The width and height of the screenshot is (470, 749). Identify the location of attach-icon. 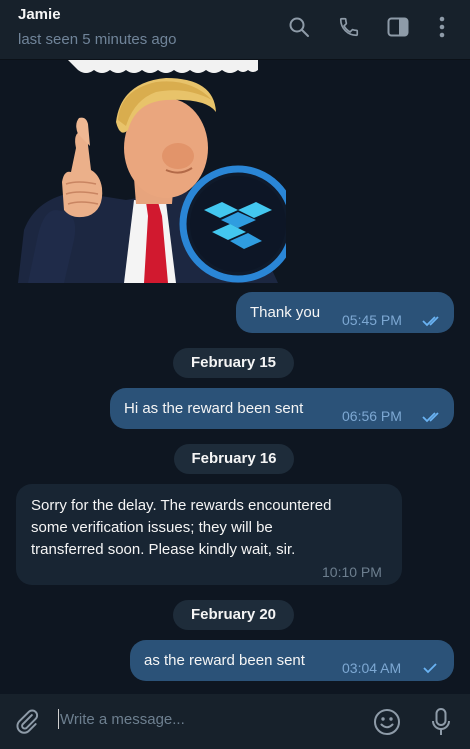
(27, 723).